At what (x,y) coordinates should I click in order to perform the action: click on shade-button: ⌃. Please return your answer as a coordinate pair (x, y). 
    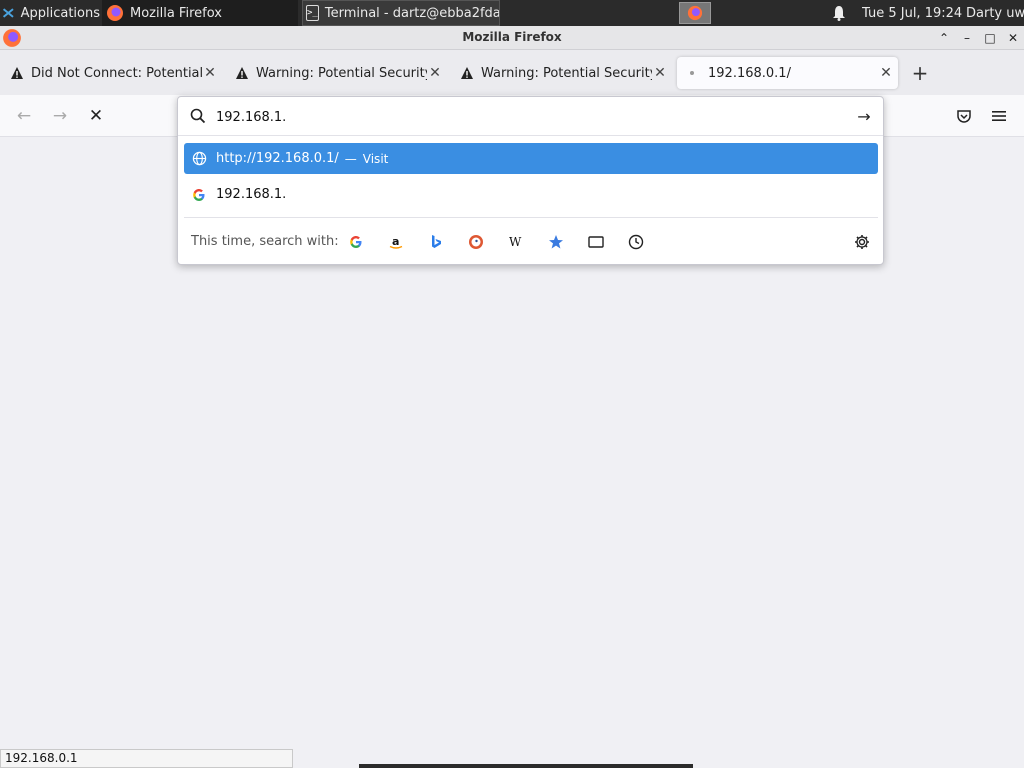
    Looking at the image, I should click on (944, 38).